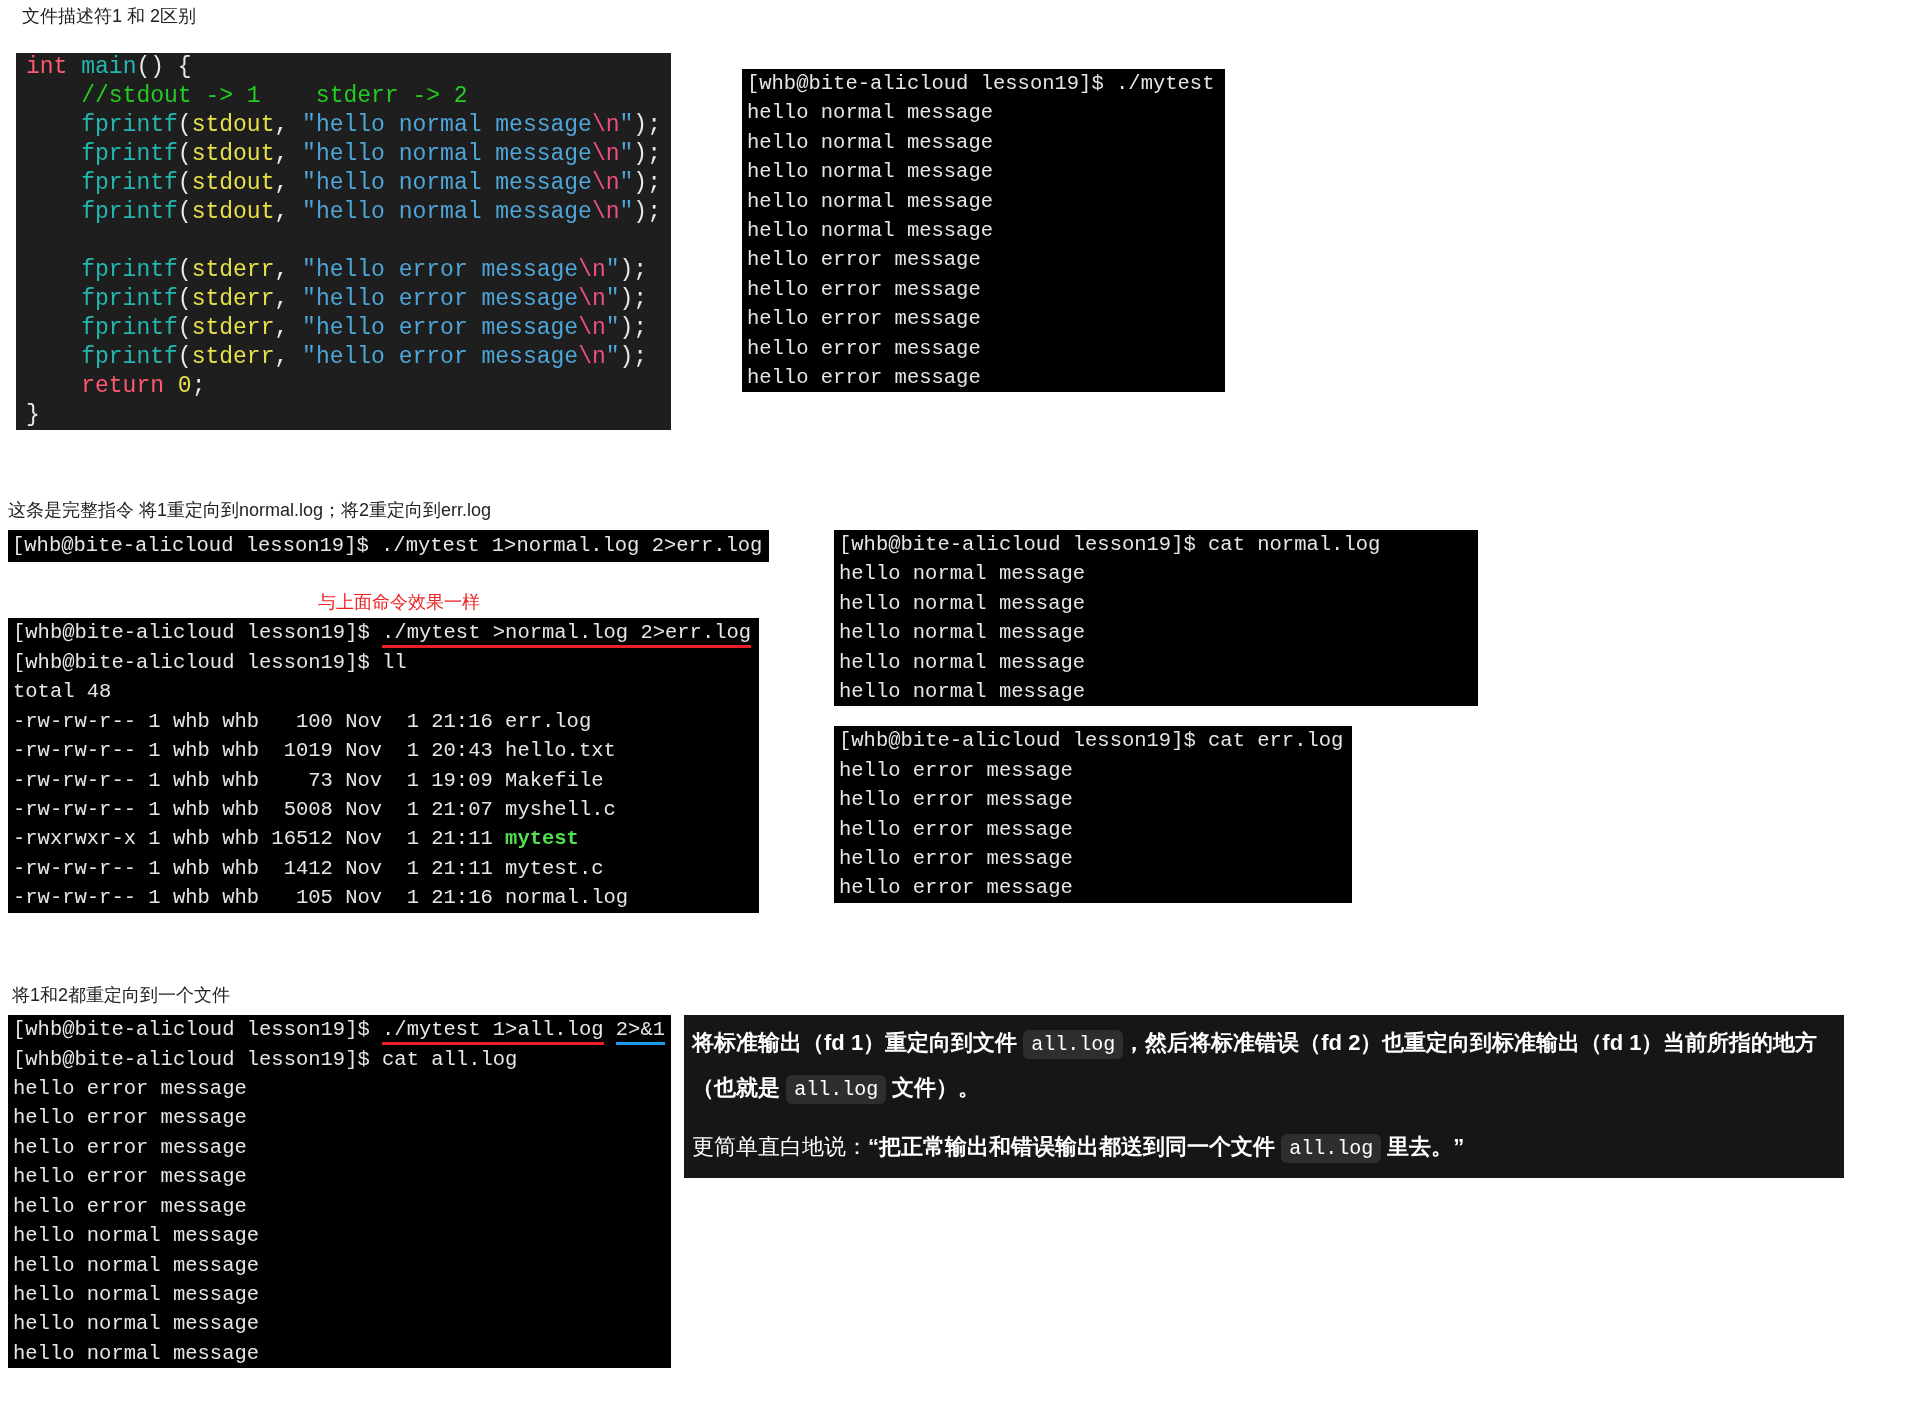 This screenshot has height=1403, width=1906. What do you see at coordinates (302, 721) in the screenshot?
I see `terminal-line: -rw-rw-r-- 1 whb whb 100 Nov 1 21:16 err.log` at bounding box center [302, 721].